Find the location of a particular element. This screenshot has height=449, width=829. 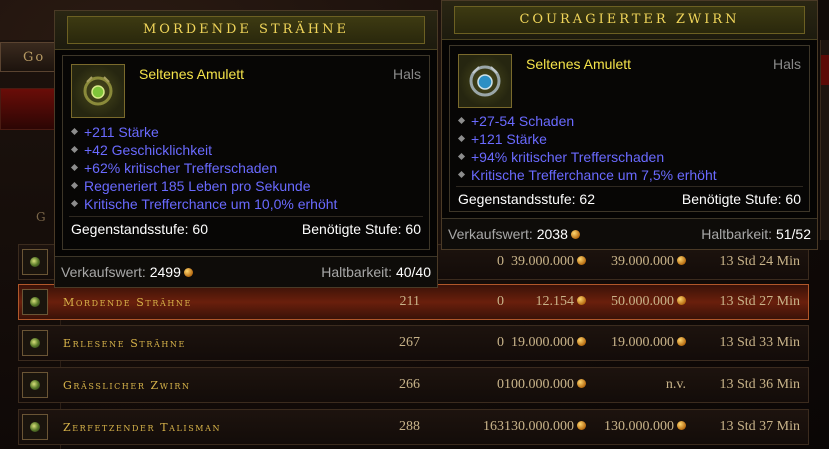

current-bid: 163 is located at coordinates (493, 426).